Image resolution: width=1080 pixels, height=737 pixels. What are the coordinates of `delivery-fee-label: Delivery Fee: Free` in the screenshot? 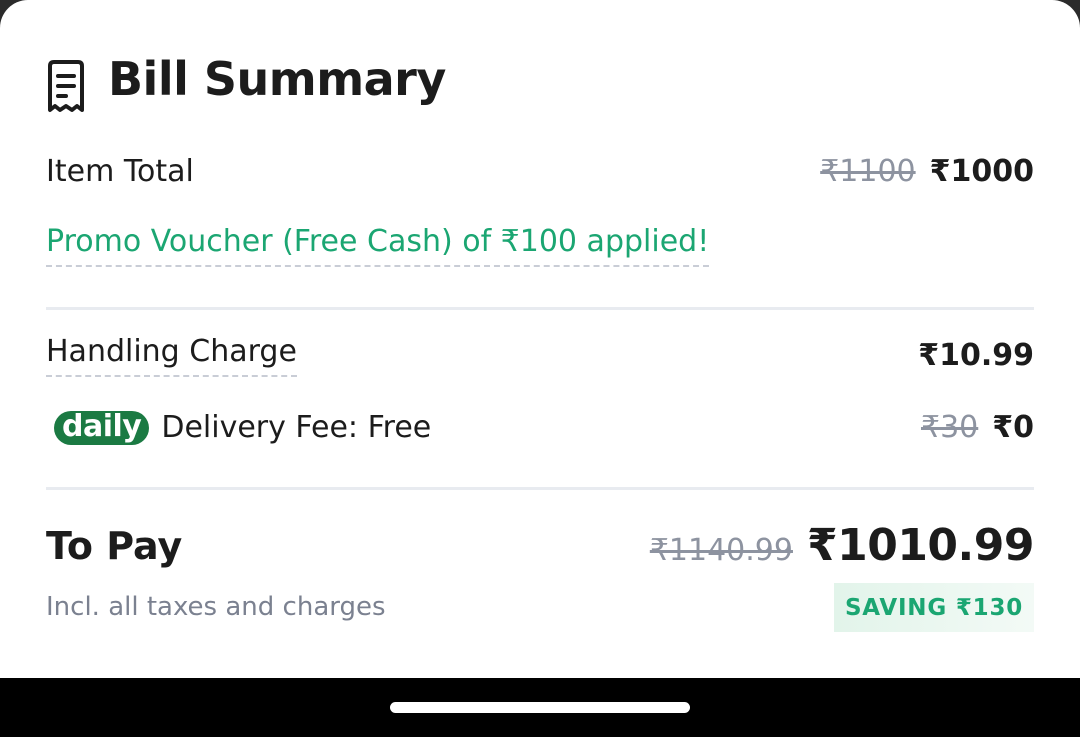 It's located at (296, 427).